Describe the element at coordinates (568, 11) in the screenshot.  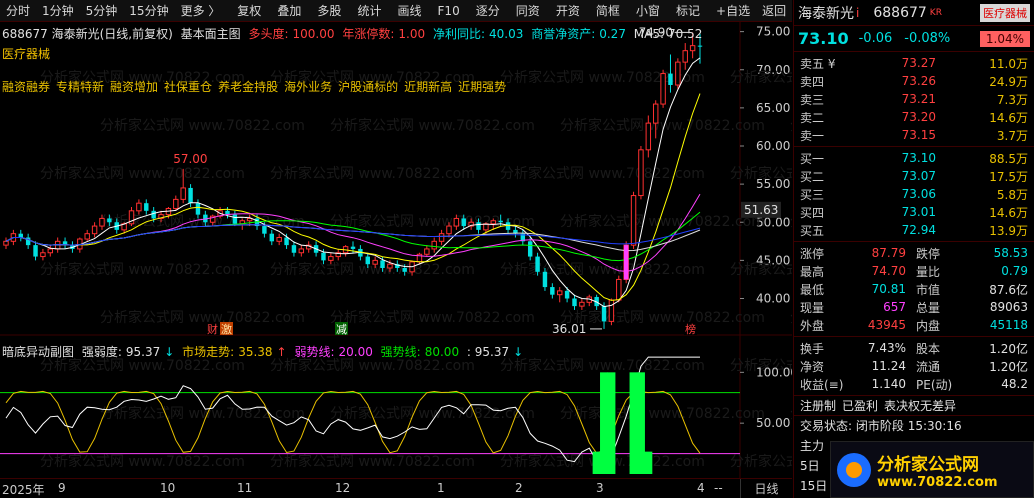
I see `toolbar-button-8: 开资` at that location.